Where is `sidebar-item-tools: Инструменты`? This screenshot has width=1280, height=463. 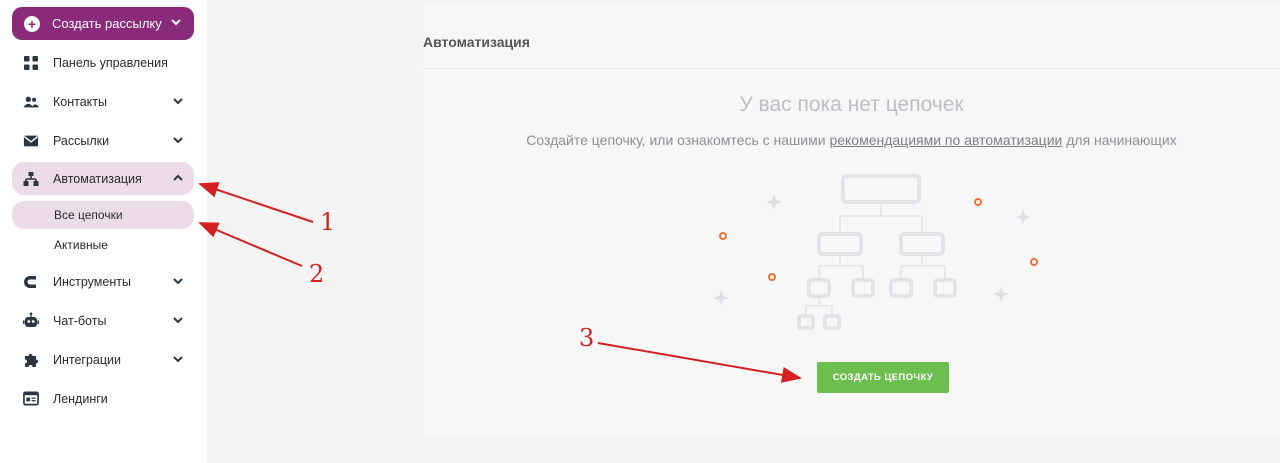 sidebar-item-tools: Инструменты is located at coordinates (103, 281).